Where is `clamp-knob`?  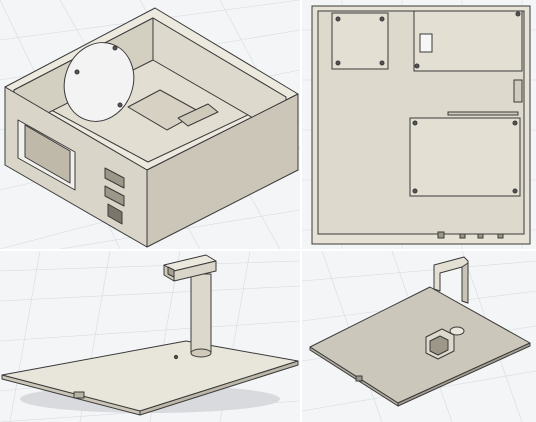
clamp-knob is located at coordinates (457, 331).